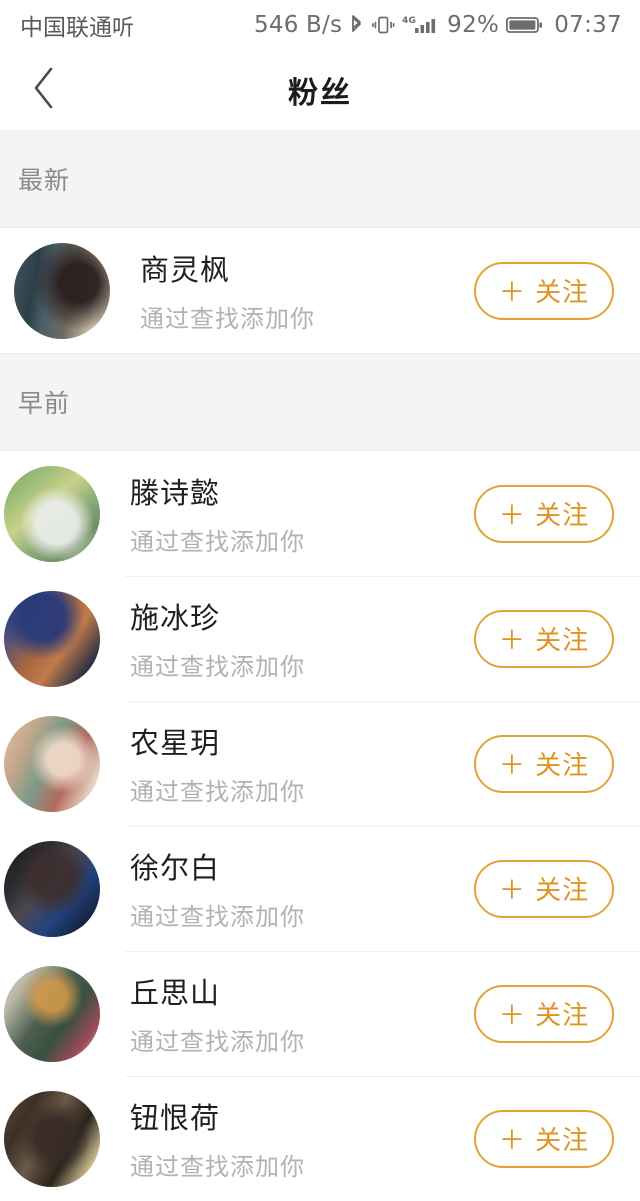 The height and width of the screenshot is (1201, 640). I want to click on svg-text: 4G, so click(409, 21).